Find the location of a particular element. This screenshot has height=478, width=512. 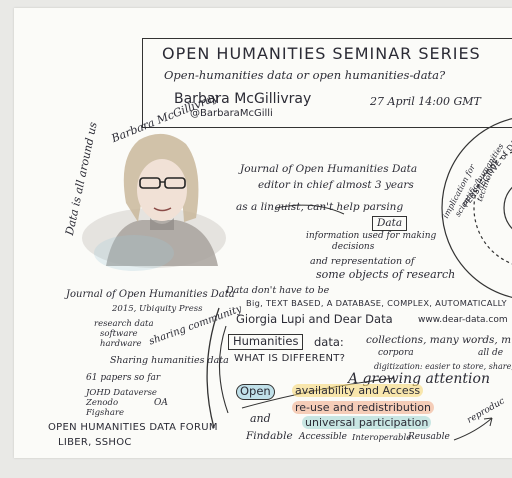

sharing-data: Sharing humanities data is located at coordinates (169, 360).